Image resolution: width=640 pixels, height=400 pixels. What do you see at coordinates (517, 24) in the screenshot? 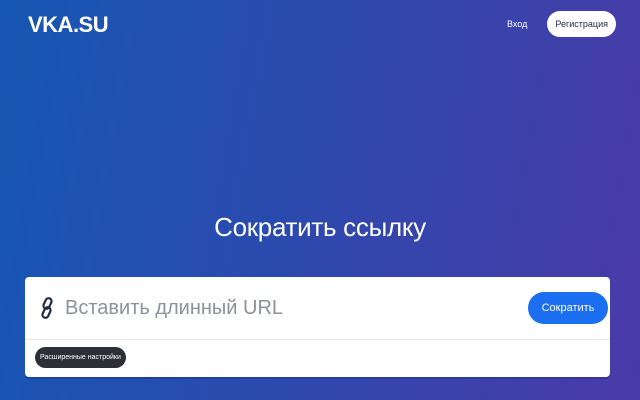
I see `login-link: Вход` at bounding box center [517, 24].